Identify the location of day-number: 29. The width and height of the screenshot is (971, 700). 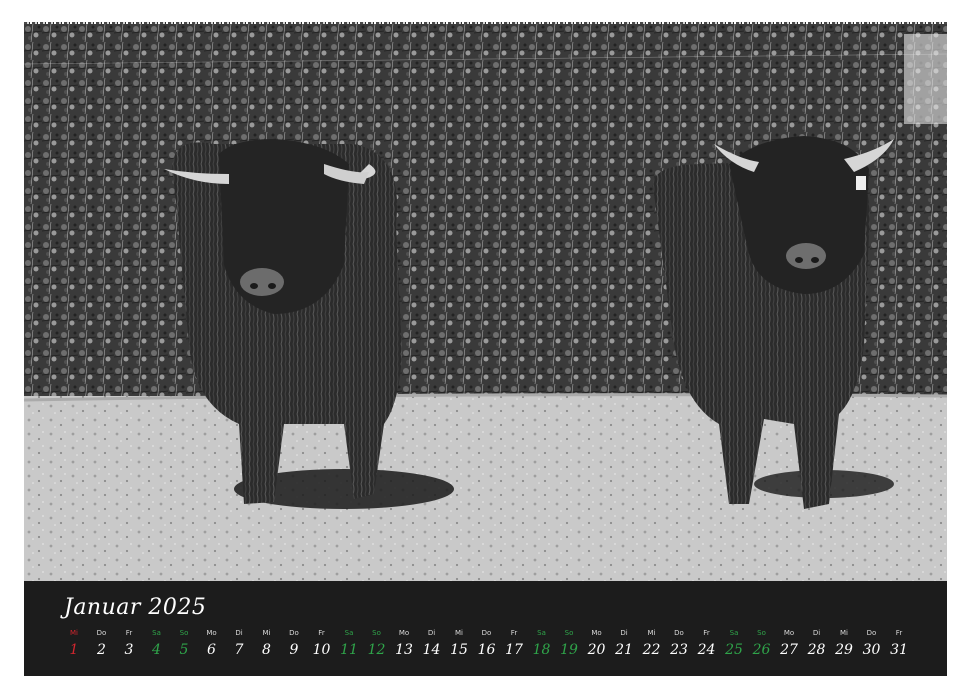
(844, 650).